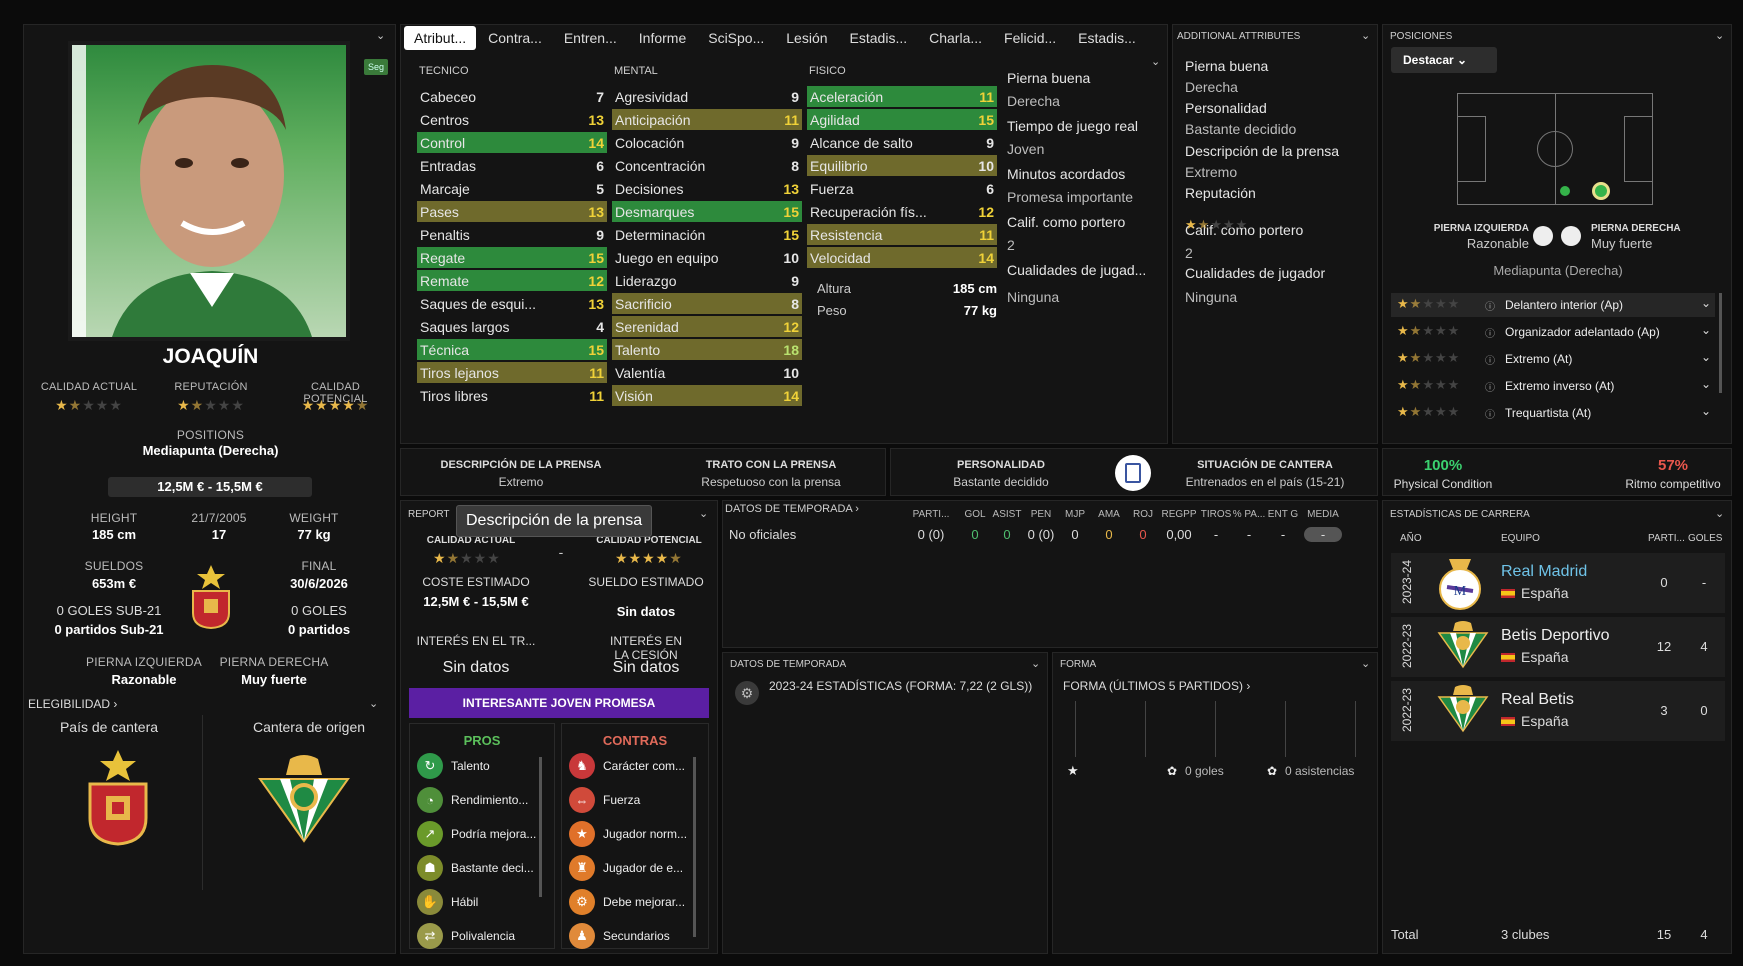 The height and width of the screenshot is (966, 1743). I want to click on season-col: MEDIA, so click(1323, 514).